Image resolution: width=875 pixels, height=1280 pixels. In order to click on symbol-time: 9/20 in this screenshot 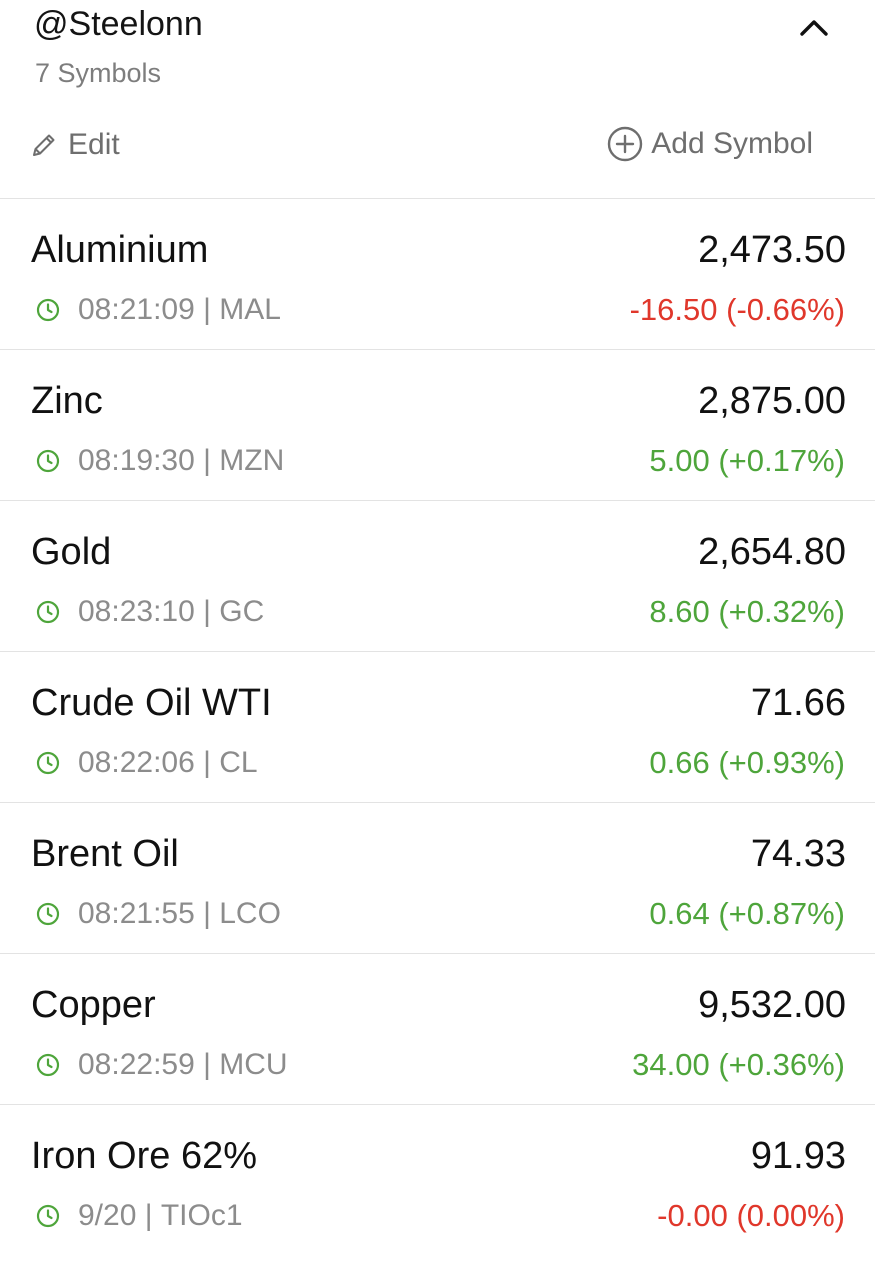, I will do `click(107, 1215)`.